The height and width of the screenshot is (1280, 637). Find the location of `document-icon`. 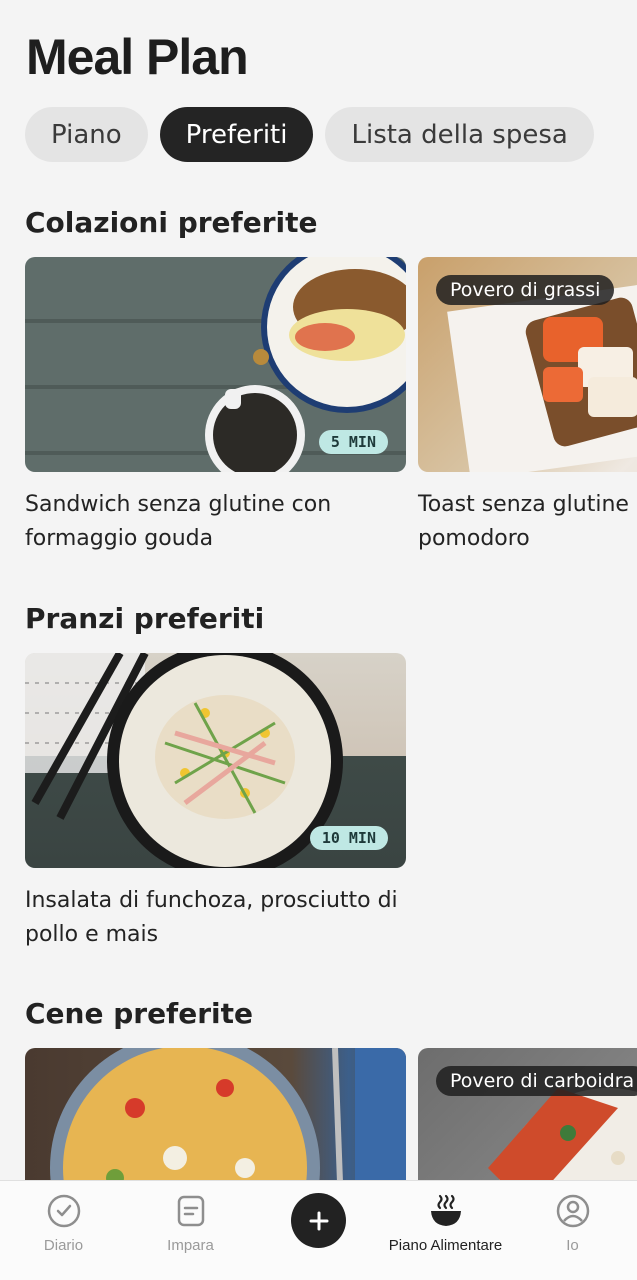

document-icon is located at coordinates (190, 1211).